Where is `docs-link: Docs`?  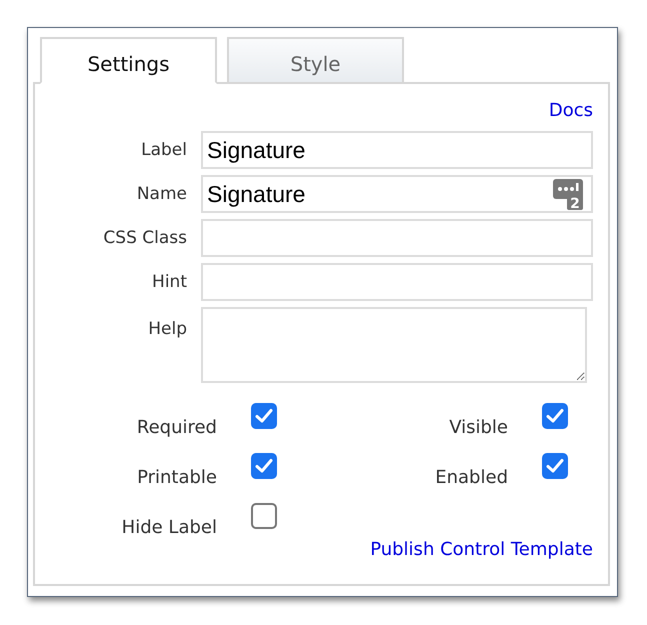 docs-link: Docs is located at coordinates (570, 110).